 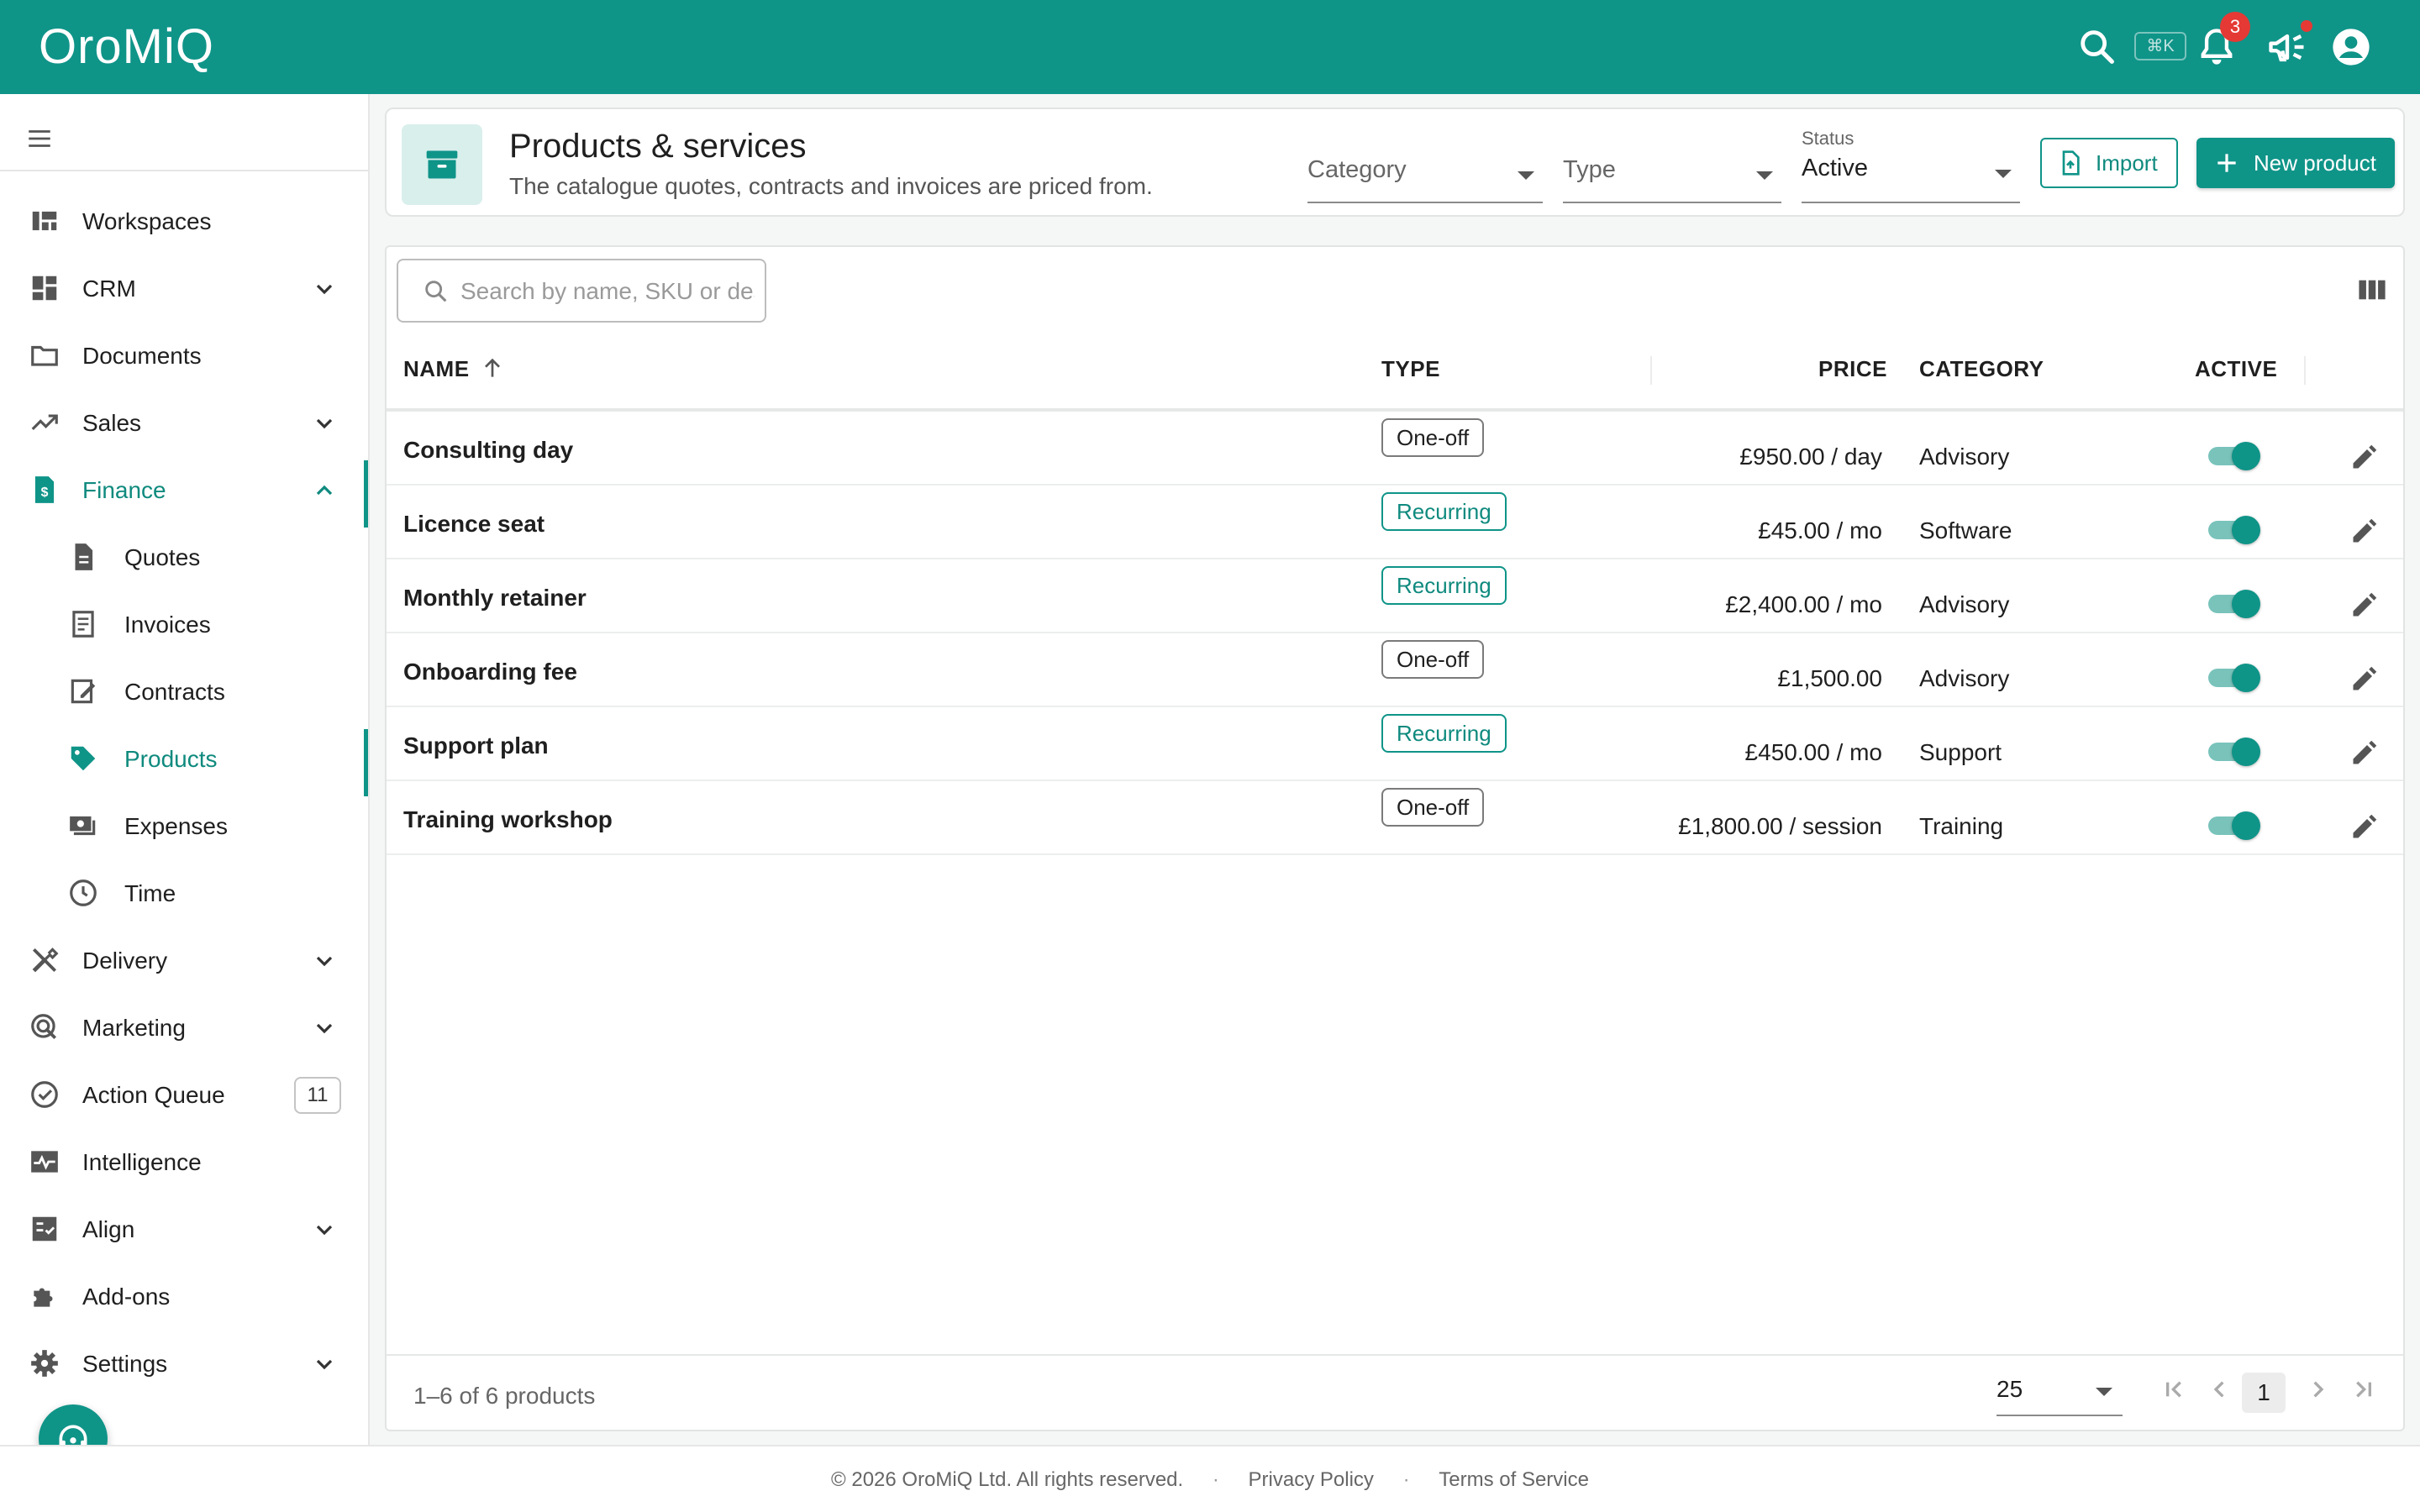 What do you see at coordinates (2287, 47) in the screenshot?
I see `megaphone-icon` at bounding box center [2287, 47].